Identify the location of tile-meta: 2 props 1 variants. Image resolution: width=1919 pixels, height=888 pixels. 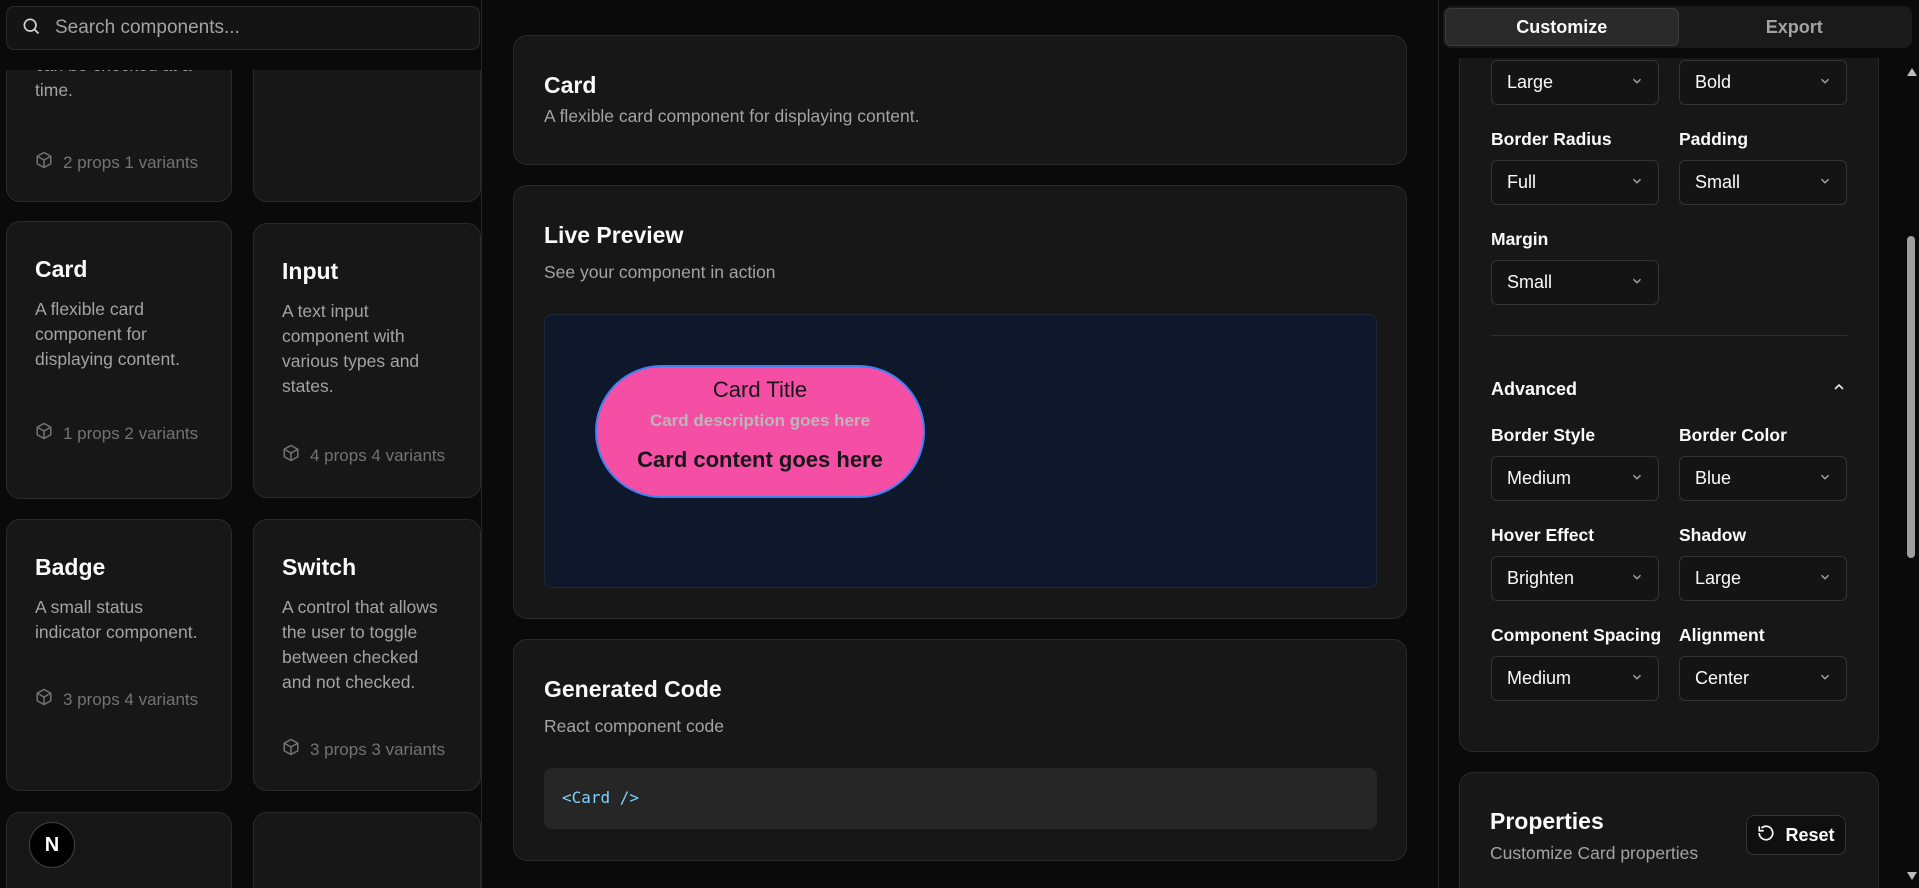
(116, 162).